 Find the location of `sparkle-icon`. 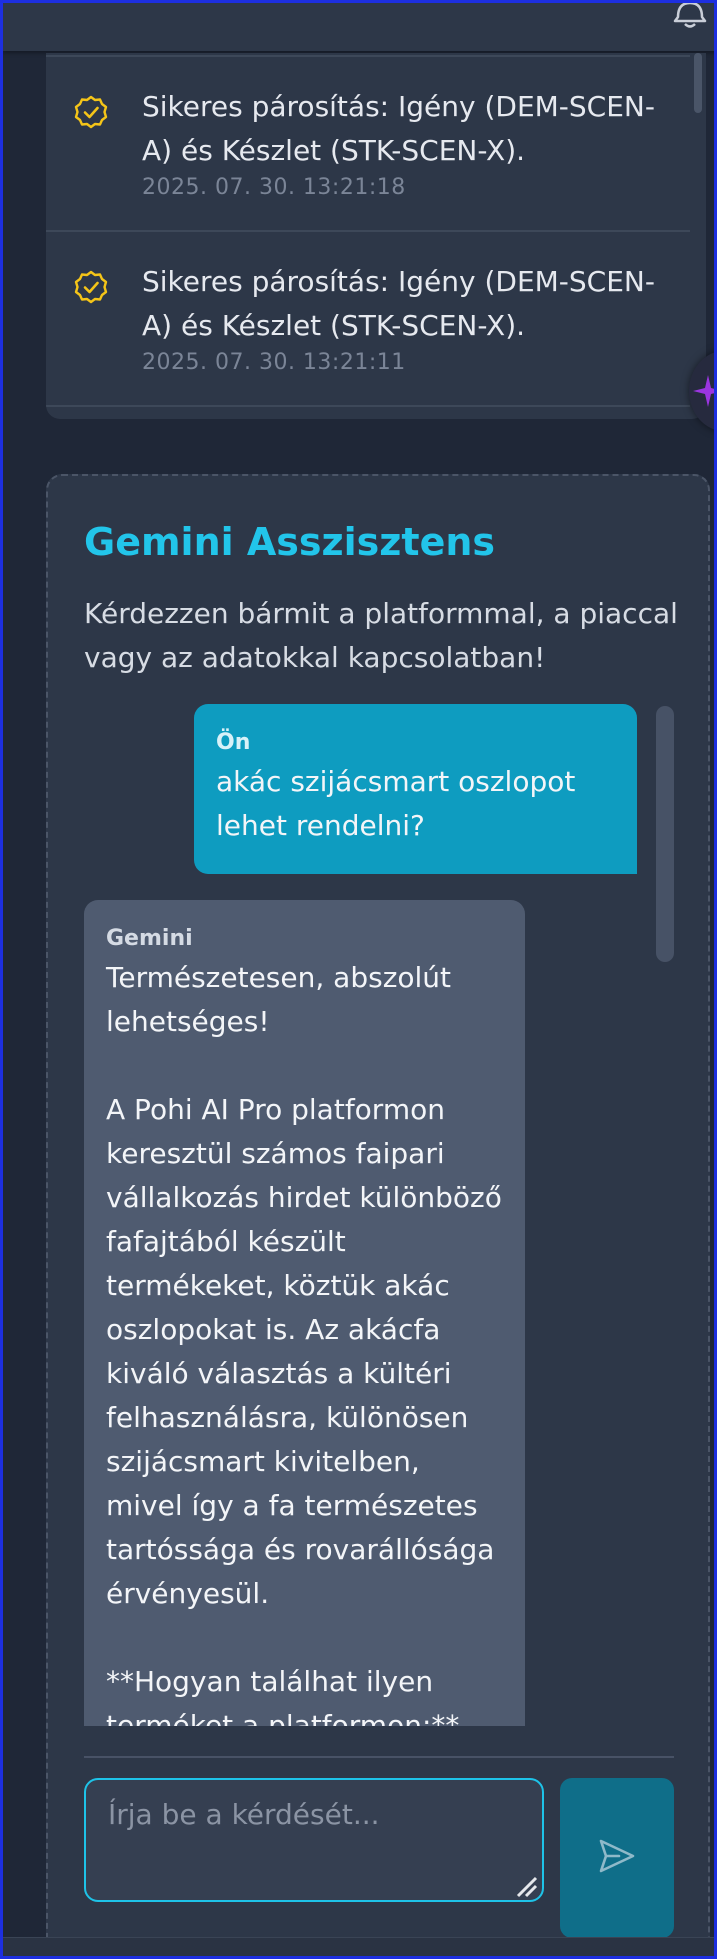

sparkle-icon is located at coordinates (703, 391).